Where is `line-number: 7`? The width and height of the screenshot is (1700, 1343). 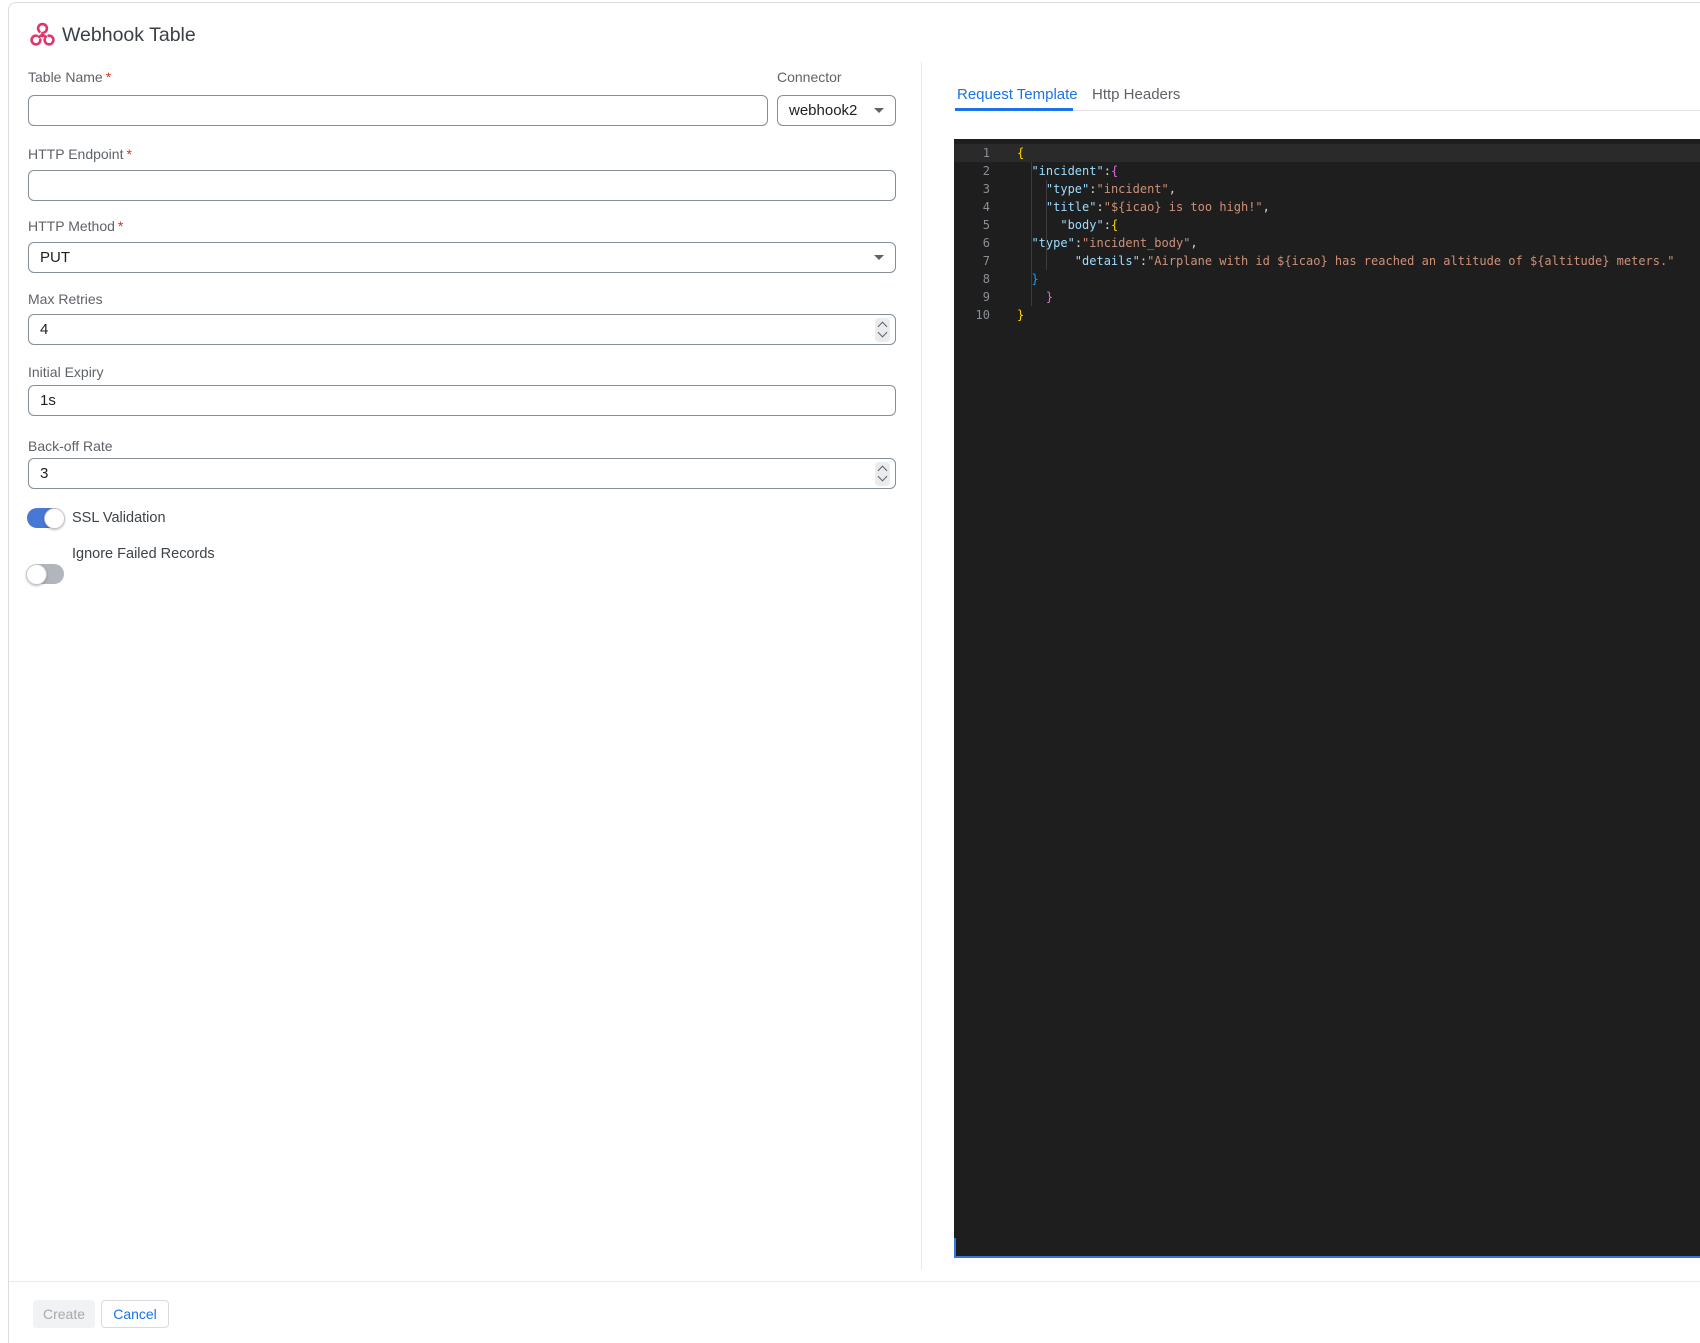 line-number: 7 is located at coordinates (986, 261).